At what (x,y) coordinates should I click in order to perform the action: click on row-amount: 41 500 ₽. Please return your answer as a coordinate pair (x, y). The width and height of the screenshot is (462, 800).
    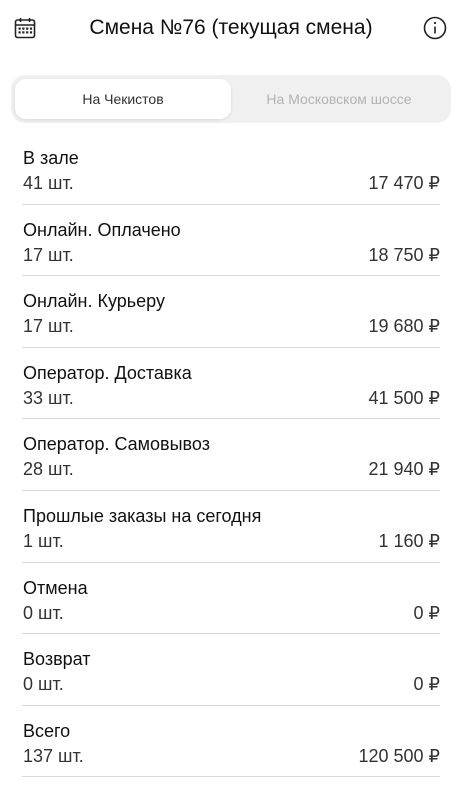
    Looking at the image, I should click on (404, 397).